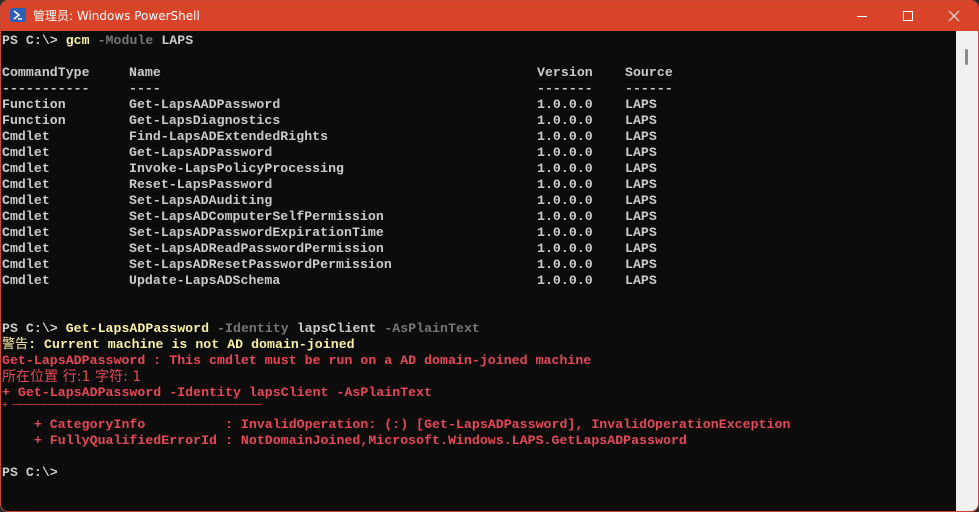  I want to click on title-bar: 管理员: Windows PowerShell, so click(489, 16).